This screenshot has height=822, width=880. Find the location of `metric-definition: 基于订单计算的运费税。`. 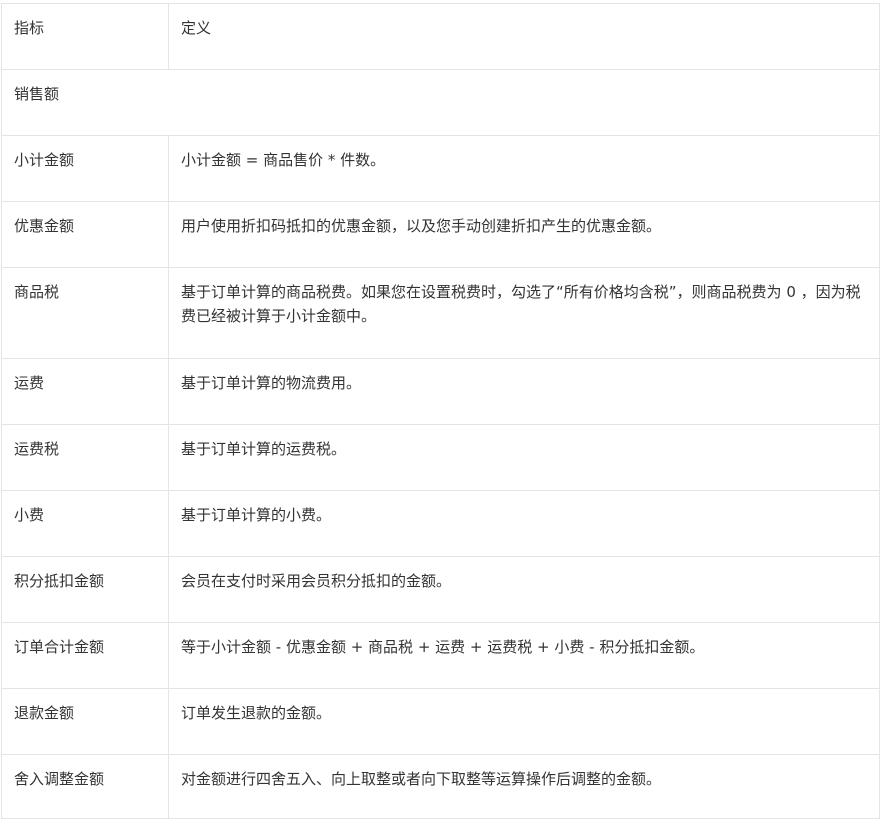

metric-definition: 基于订单计算的运费税。 is located at coordinates (524, 457).